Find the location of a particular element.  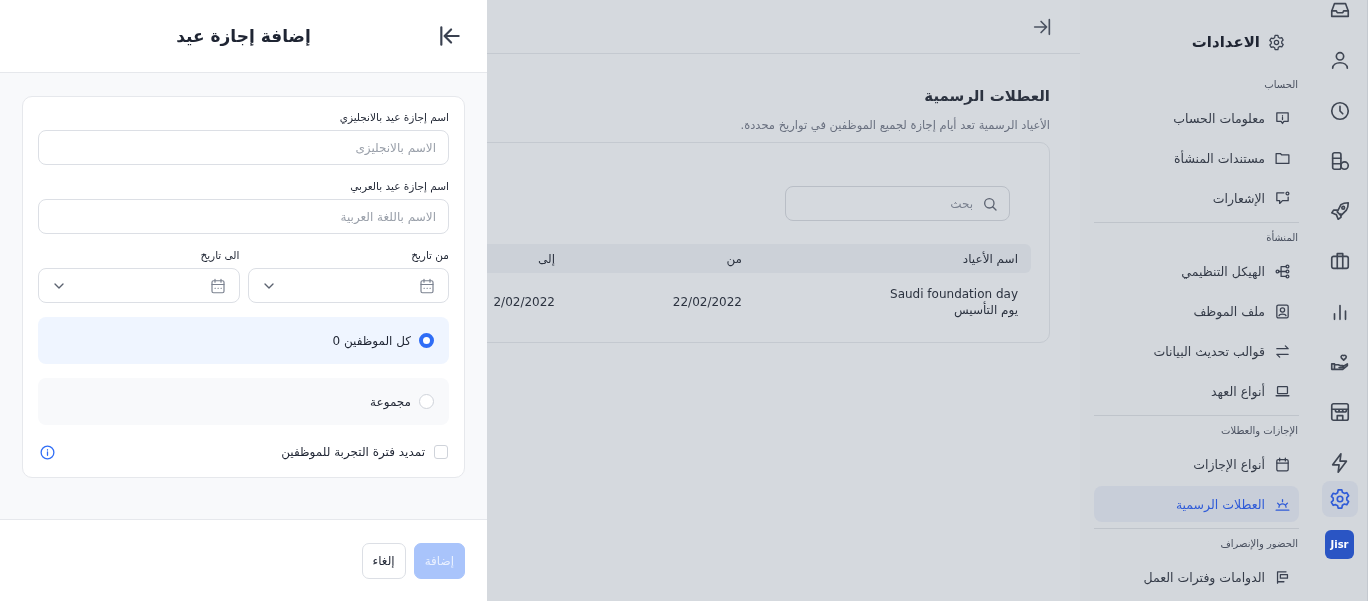

sidebar-item: أنواع الإجازات is located at coordinates (1196, 464).